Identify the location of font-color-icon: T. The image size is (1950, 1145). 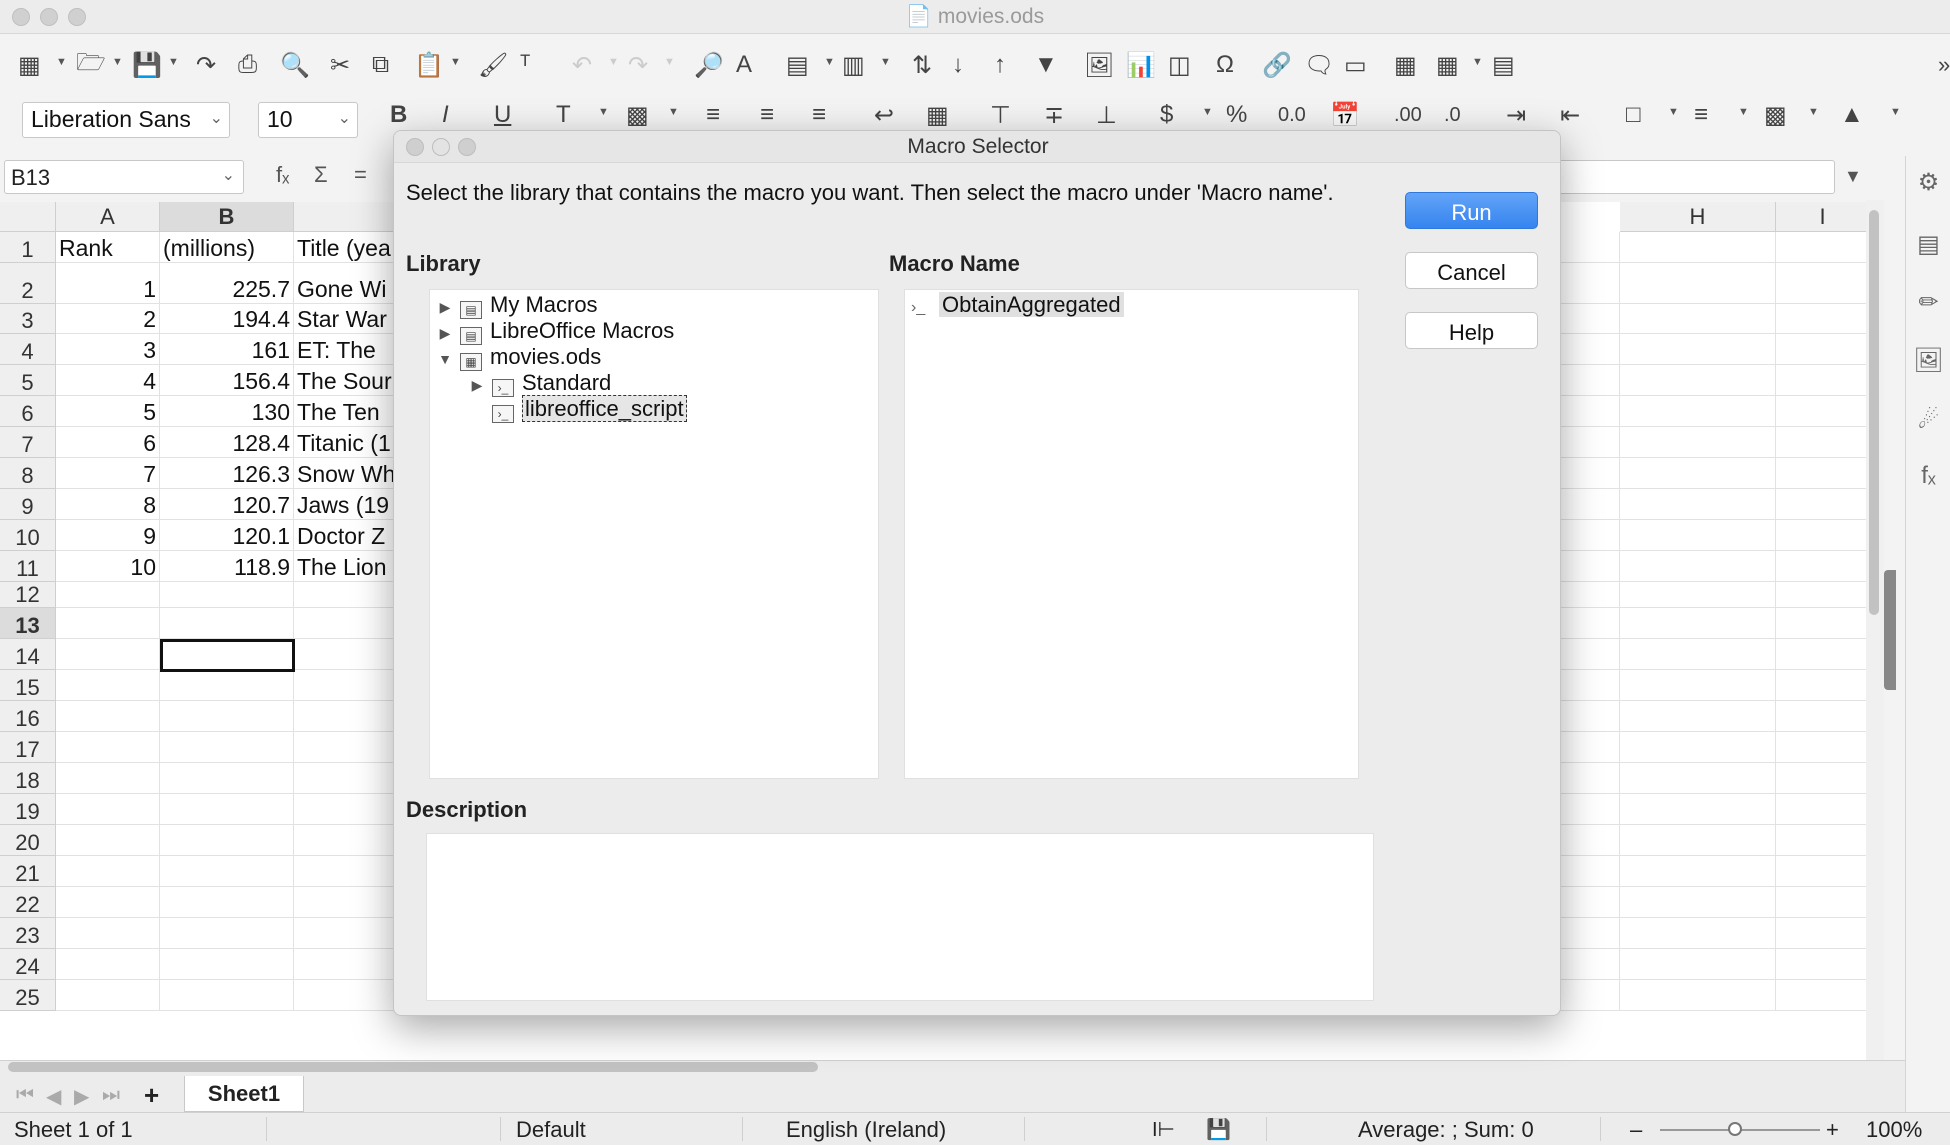
(563, 115).